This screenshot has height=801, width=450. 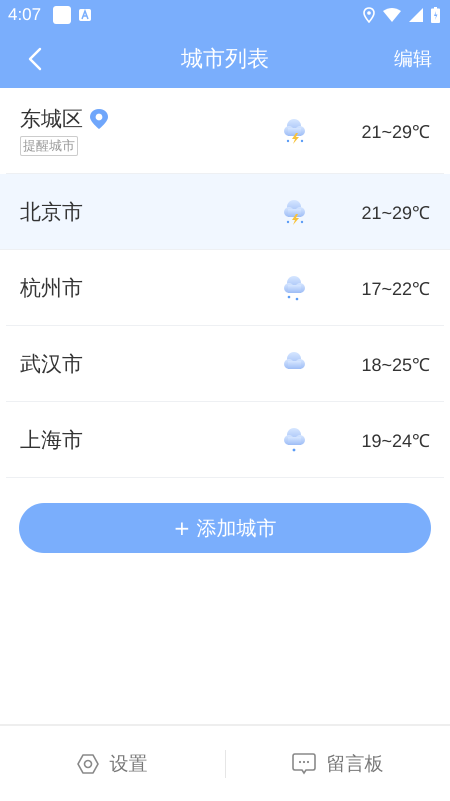 I want to click on location-icon, so click(x=369, y=15).